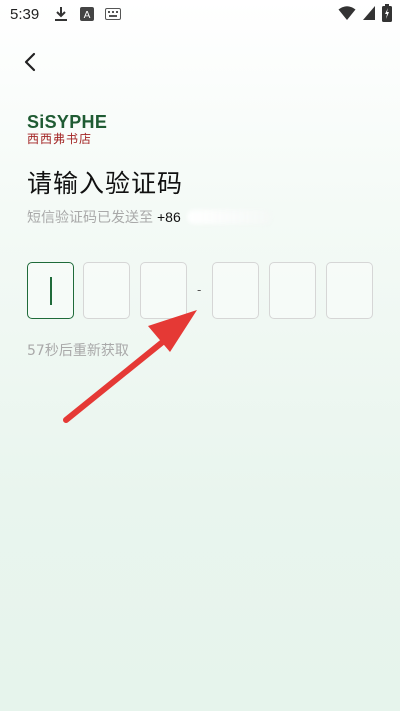 Image resolution: width=400 pixels, height=711 pixels. What do you see at coordinates (61, 14) in the screenshot?
I see `download-icon` at bounding box center [61, 14].